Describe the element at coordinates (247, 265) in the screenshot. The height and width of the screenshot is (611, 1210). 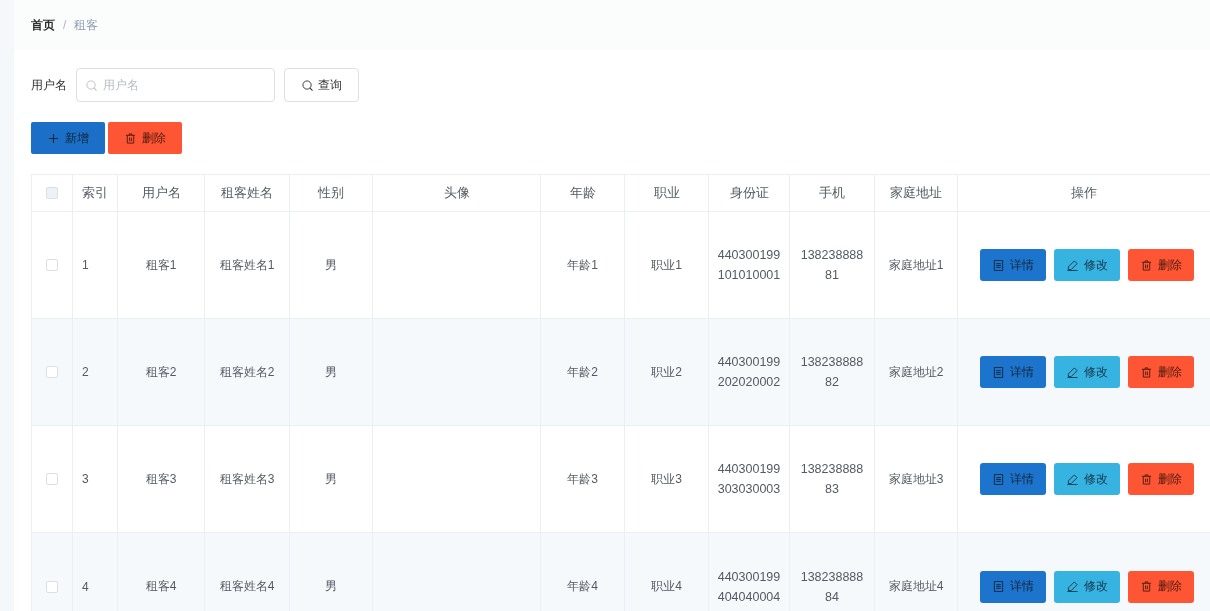
I see `tenant-name-cell: 租客姓名1` at that location.